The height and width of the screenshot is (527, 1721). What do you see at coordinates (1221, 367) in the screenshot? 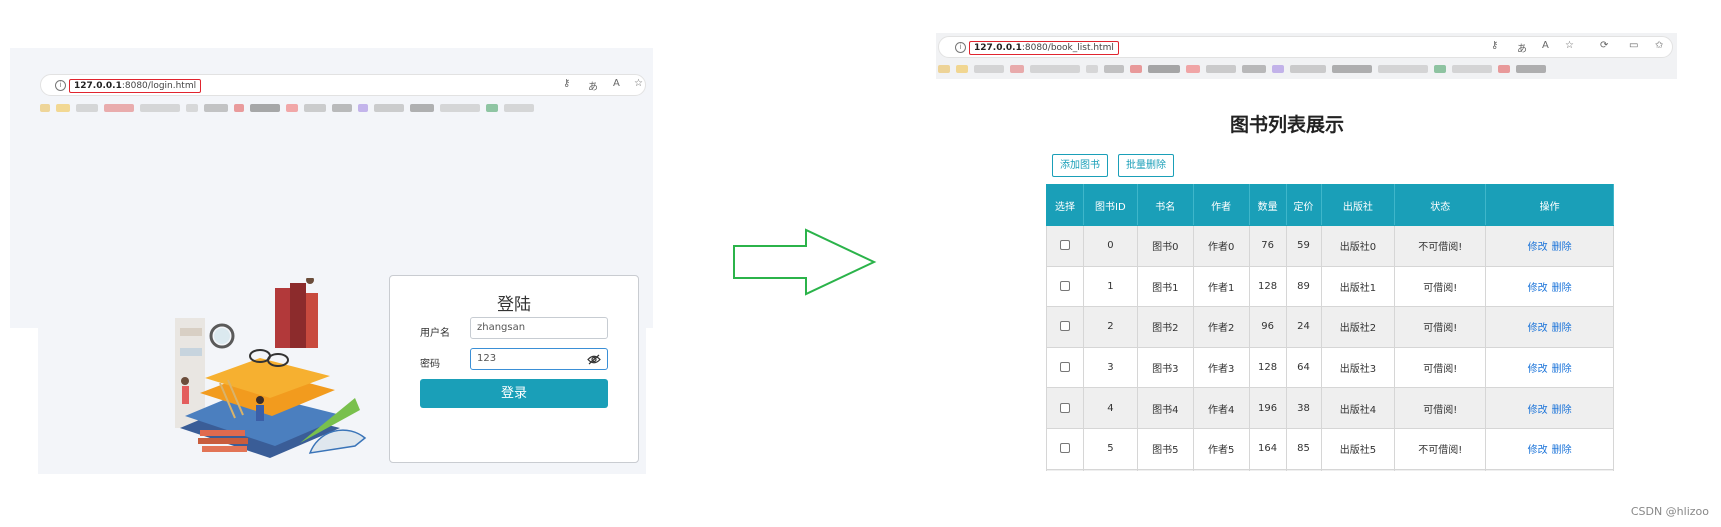
I see `cell-author: 作者3` at bounding box center [1221, 367].